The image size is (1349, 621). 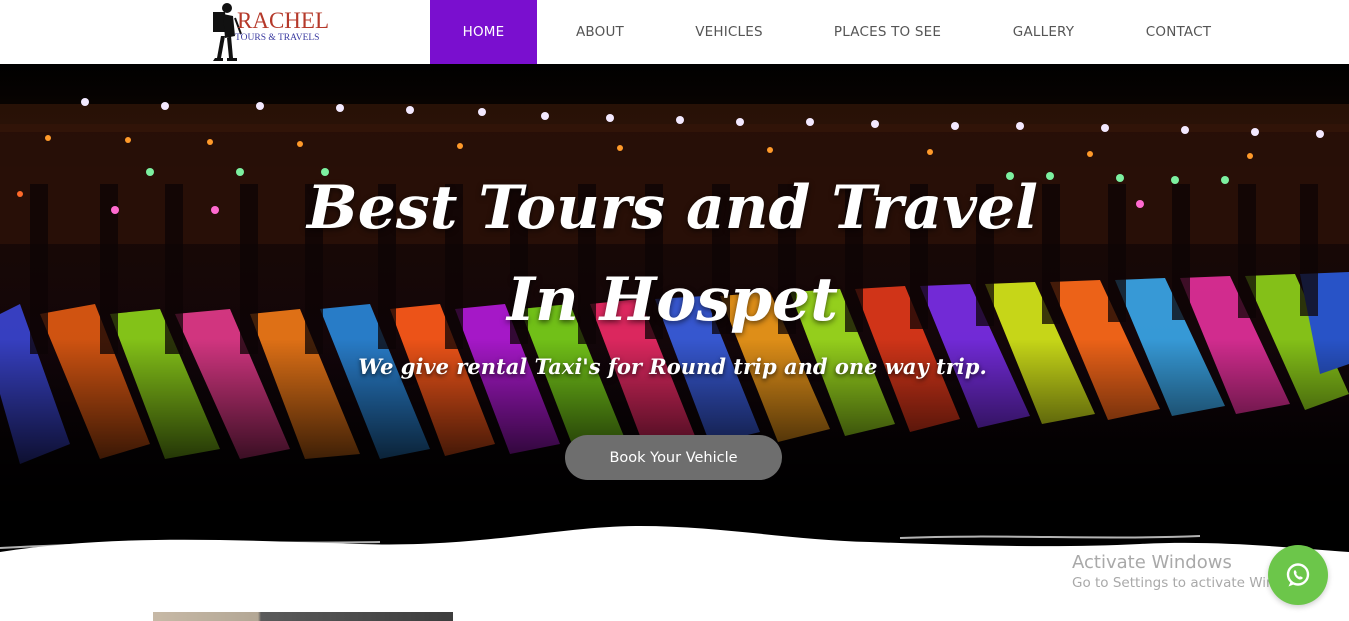 I want to click on logo-brand-name: RACHEL, so click(x=283, y=20).